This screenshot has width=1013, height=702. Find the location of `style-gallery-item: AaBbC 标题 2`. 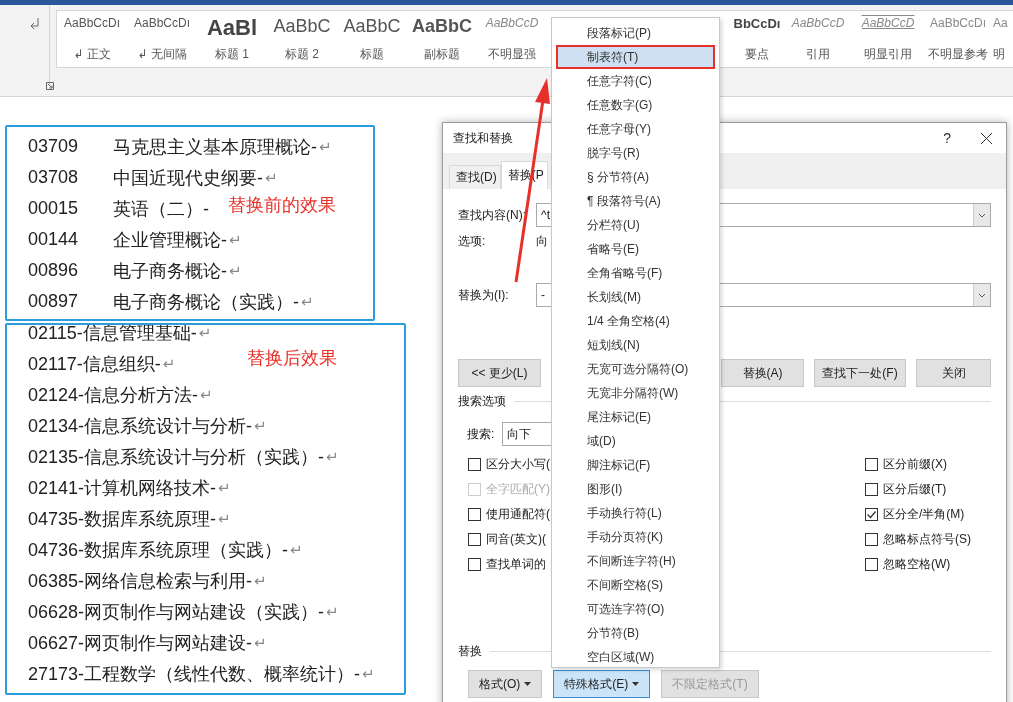

style-gallery-item: AaBbC 标题 2 is located at coordinates (302, 39).